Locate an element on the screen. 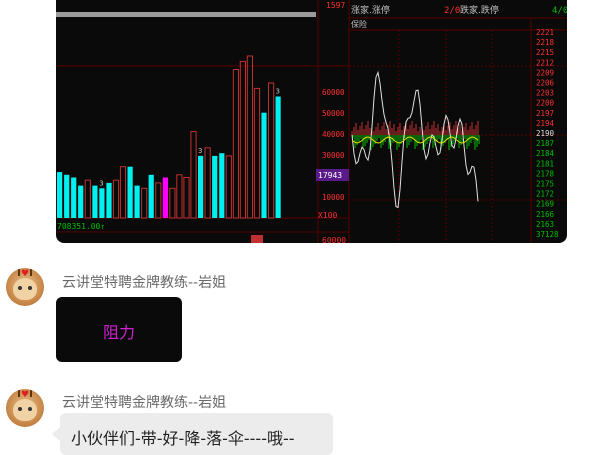 The height and width of the screenshot is (455, 607). volume-bars is located at coordinates (169, 137).